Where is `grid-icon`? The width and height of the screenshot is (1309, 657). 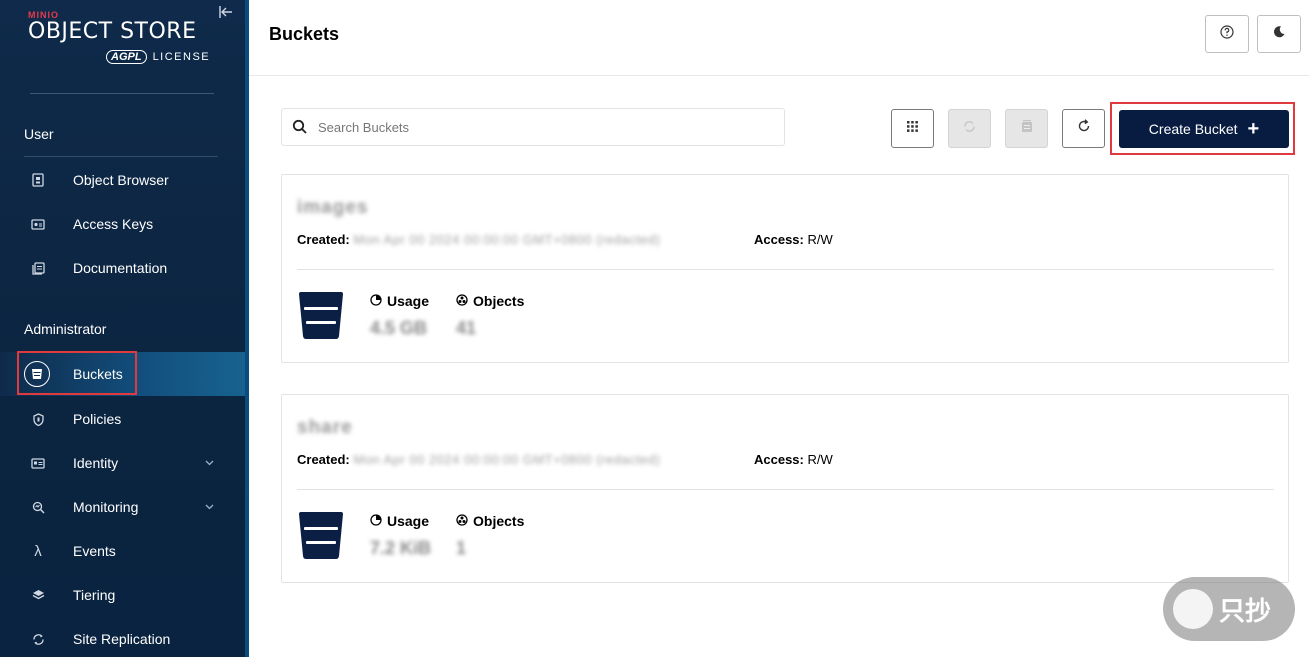 grid-icon is located at coordinates (912, 129).